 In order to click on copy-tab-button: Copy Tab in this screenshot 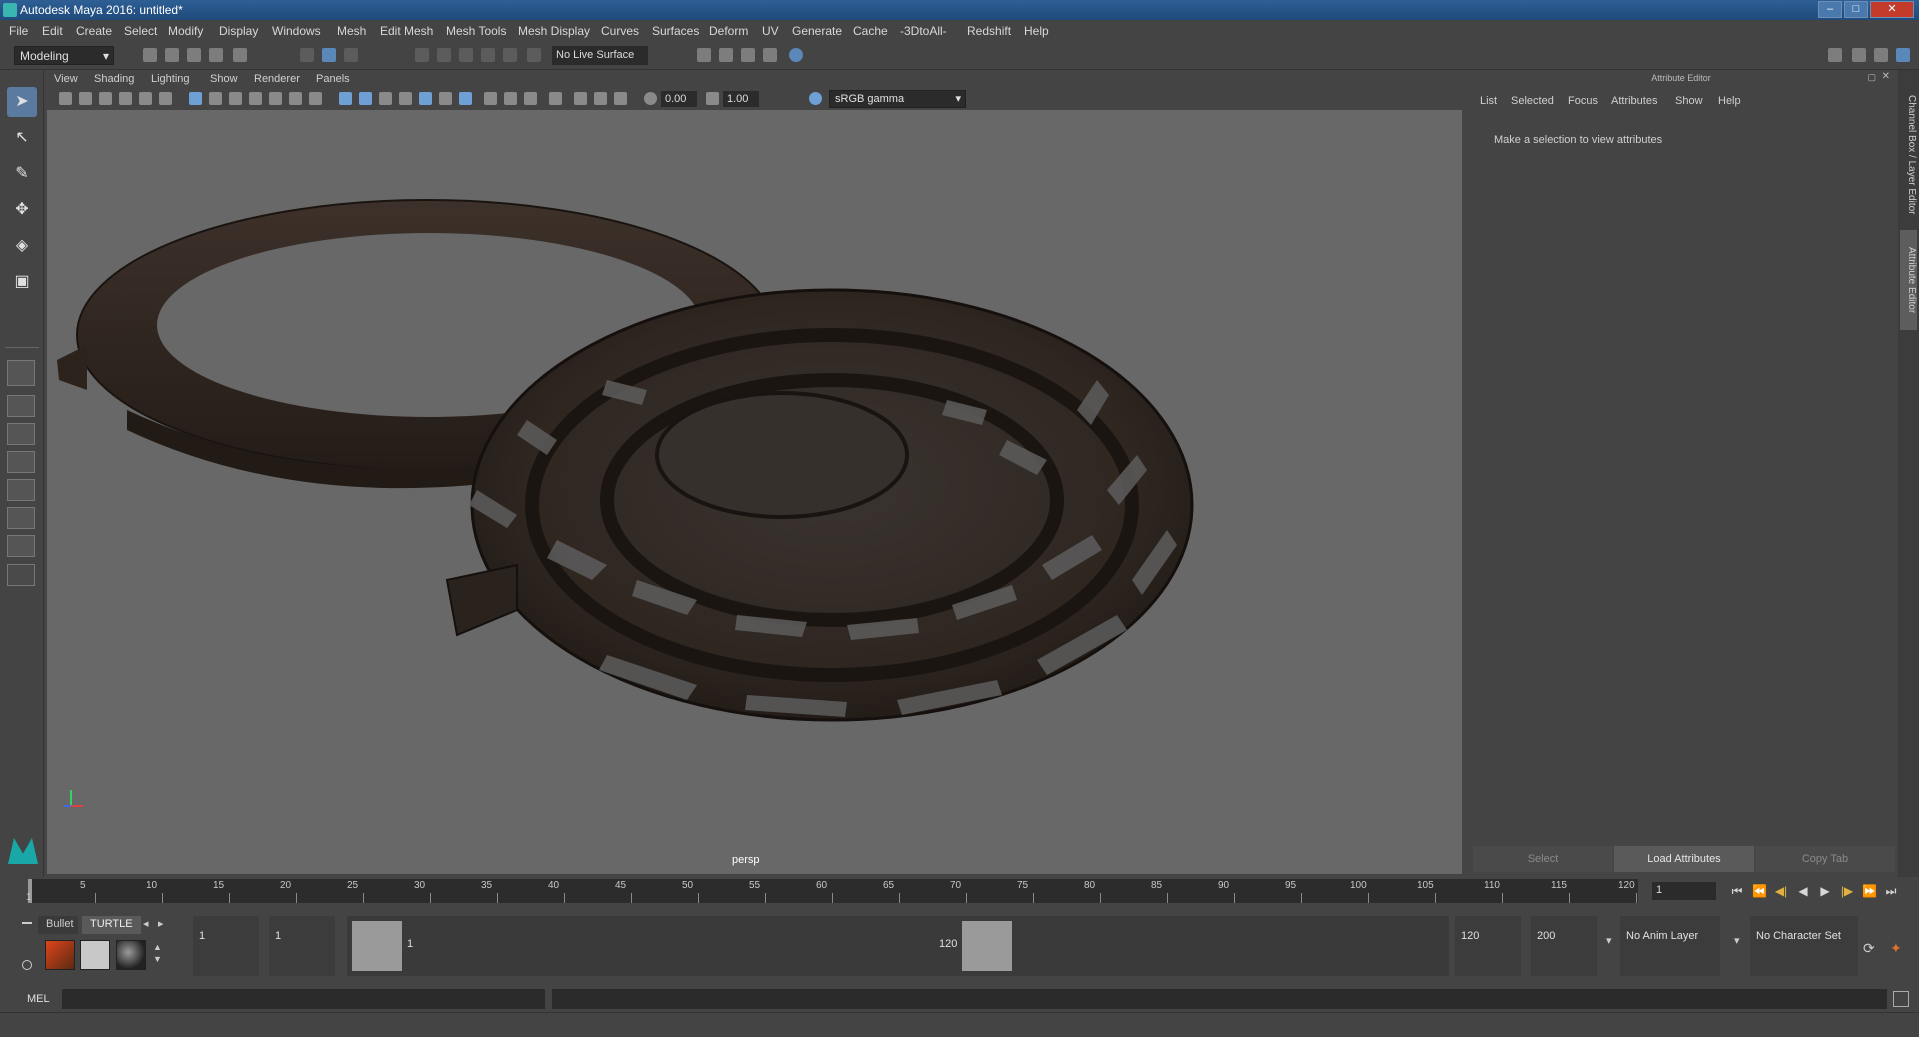, I will do `click(1825, 859)`.